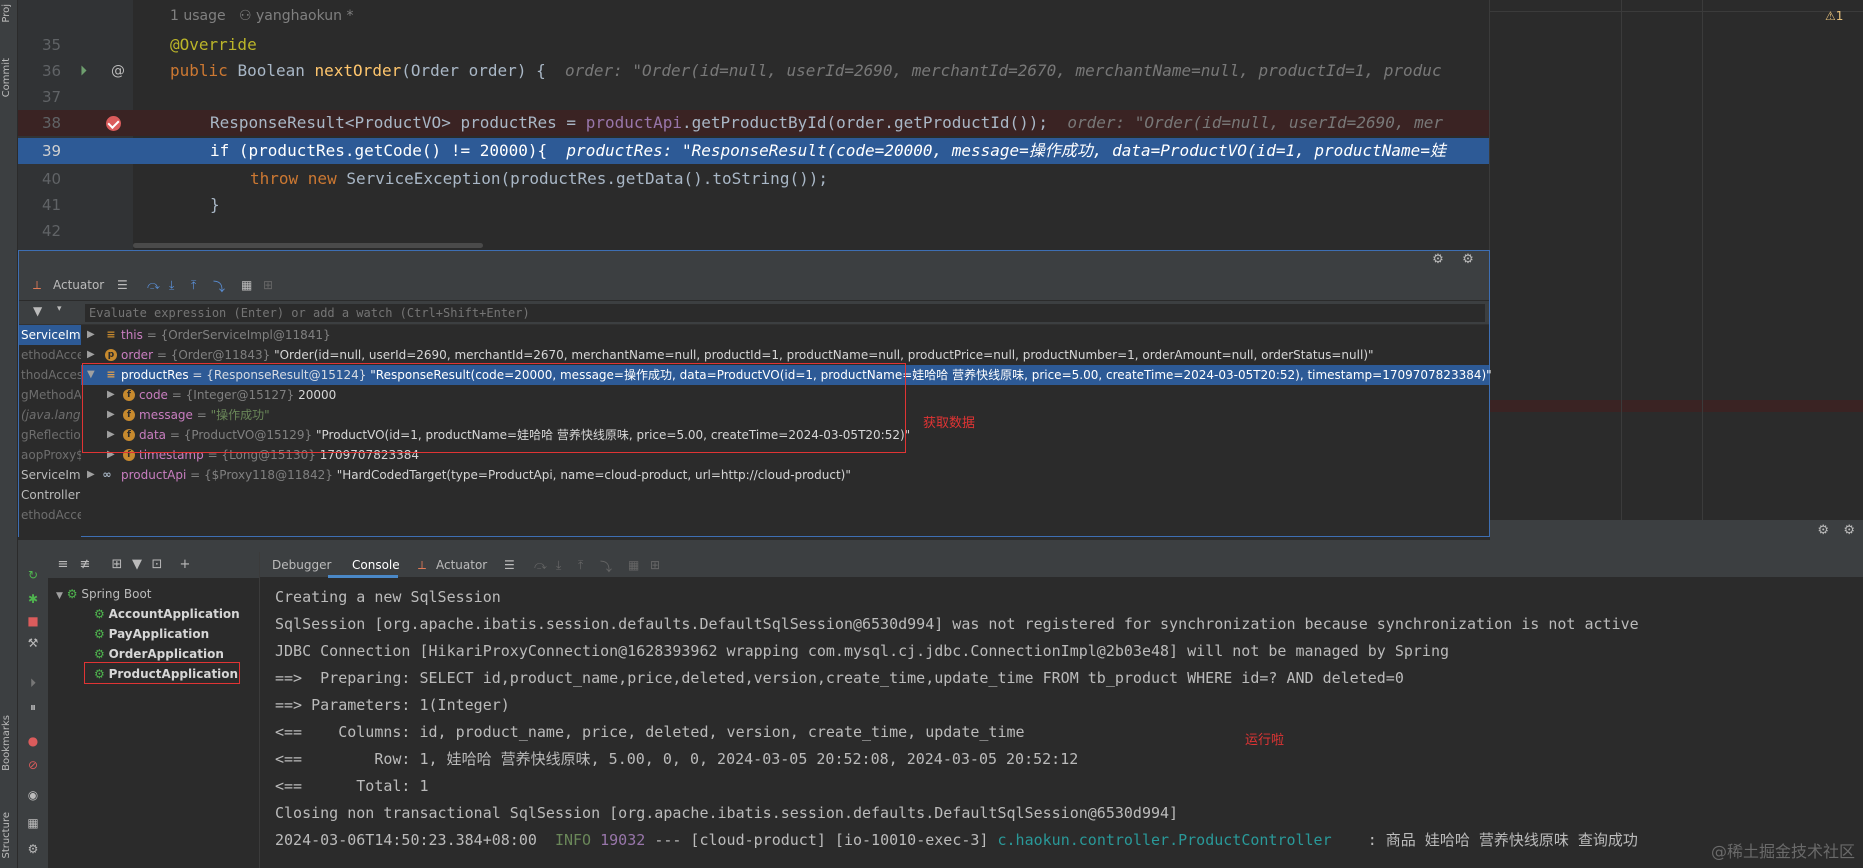 This screenshot has width=1863, height=868. Describe the element at coordinates (33, 741) in the screenshot. I see `breakpoints-icon: ●` at that location.